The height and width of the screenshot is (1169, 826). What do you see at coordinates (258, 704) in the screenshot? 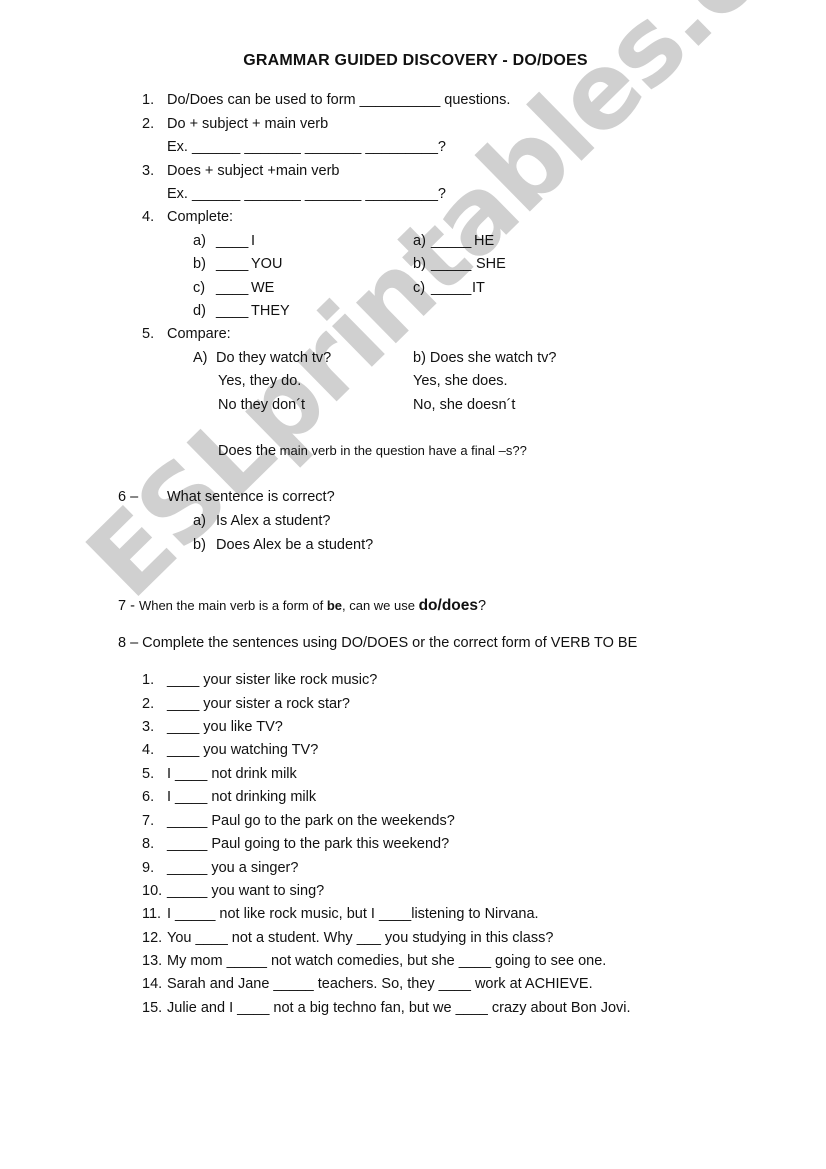
I see `sentence-text: ____ your sister a rock star?` at bounding box center [258, 704].